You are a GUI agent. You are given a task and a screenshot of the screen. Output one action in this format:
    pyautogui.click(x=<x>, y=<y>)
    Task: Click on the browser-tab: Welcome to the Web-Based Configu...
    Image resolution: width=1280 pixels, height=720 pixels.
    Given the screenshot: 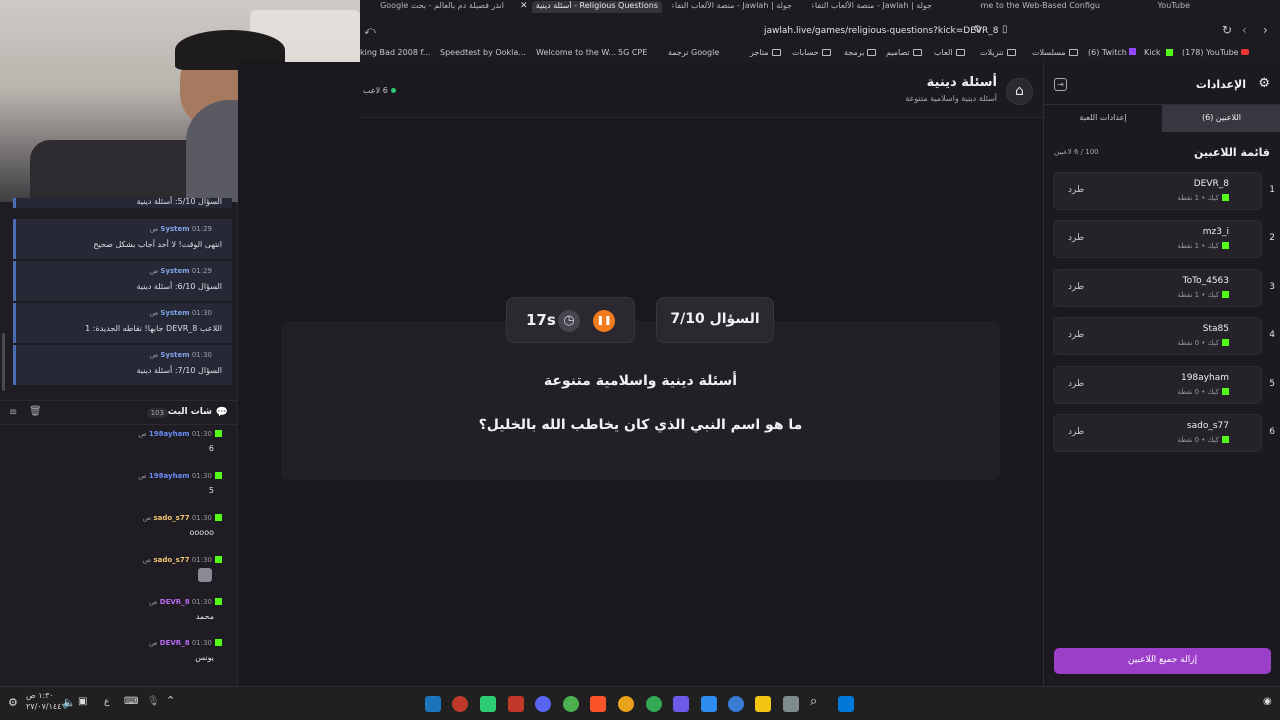 What is the action you would take?
    pyautogui.click(x=1040, y=7)
    